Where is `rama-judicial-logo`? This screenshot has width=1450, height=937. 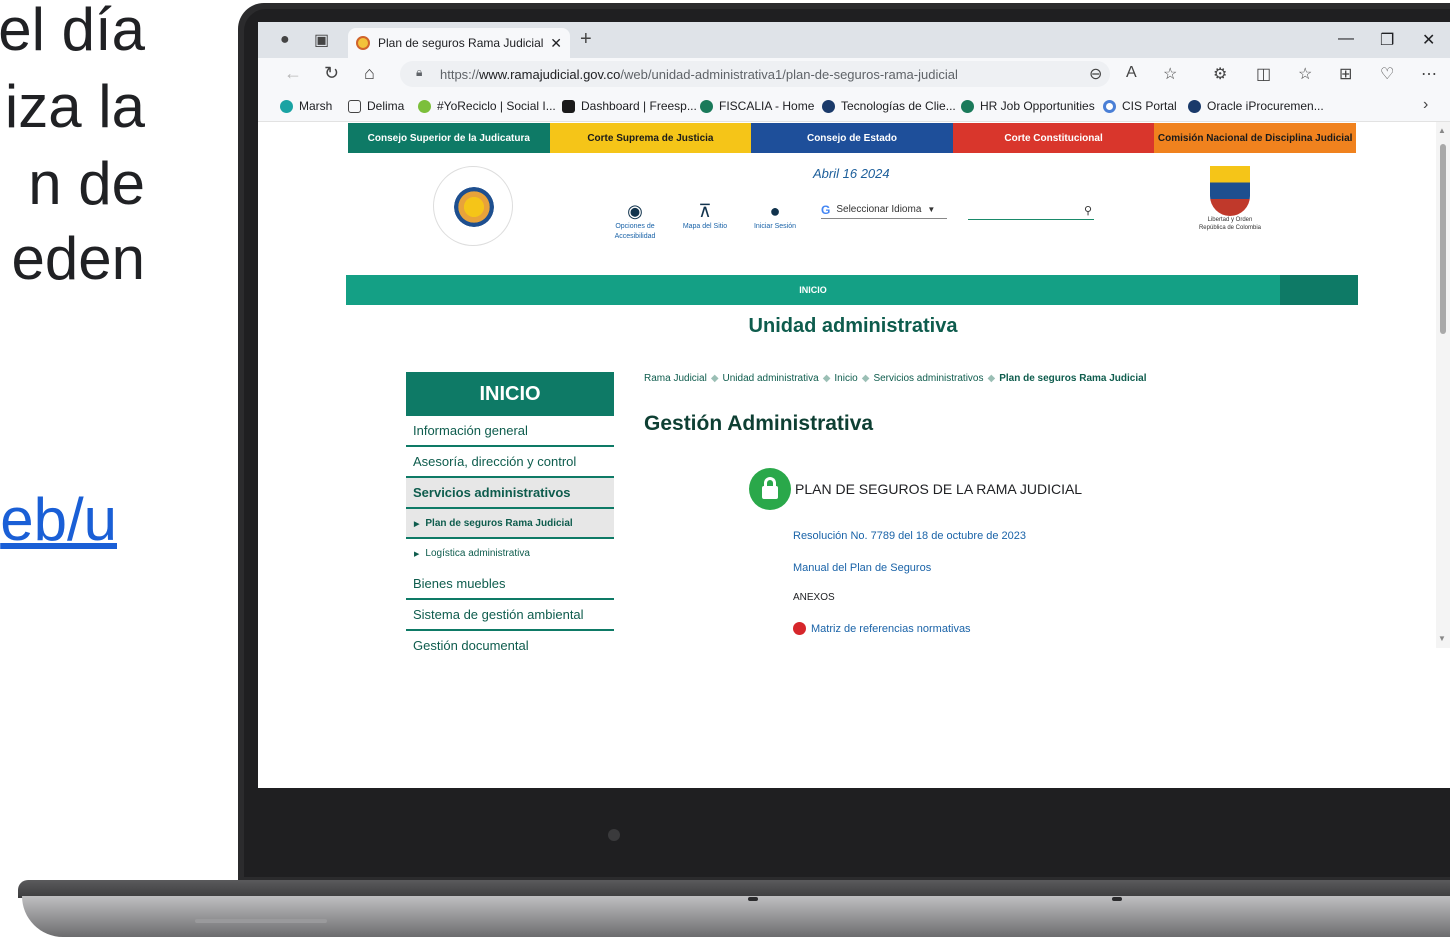
rama-judicial-logo is located at coordinates (473, 206).